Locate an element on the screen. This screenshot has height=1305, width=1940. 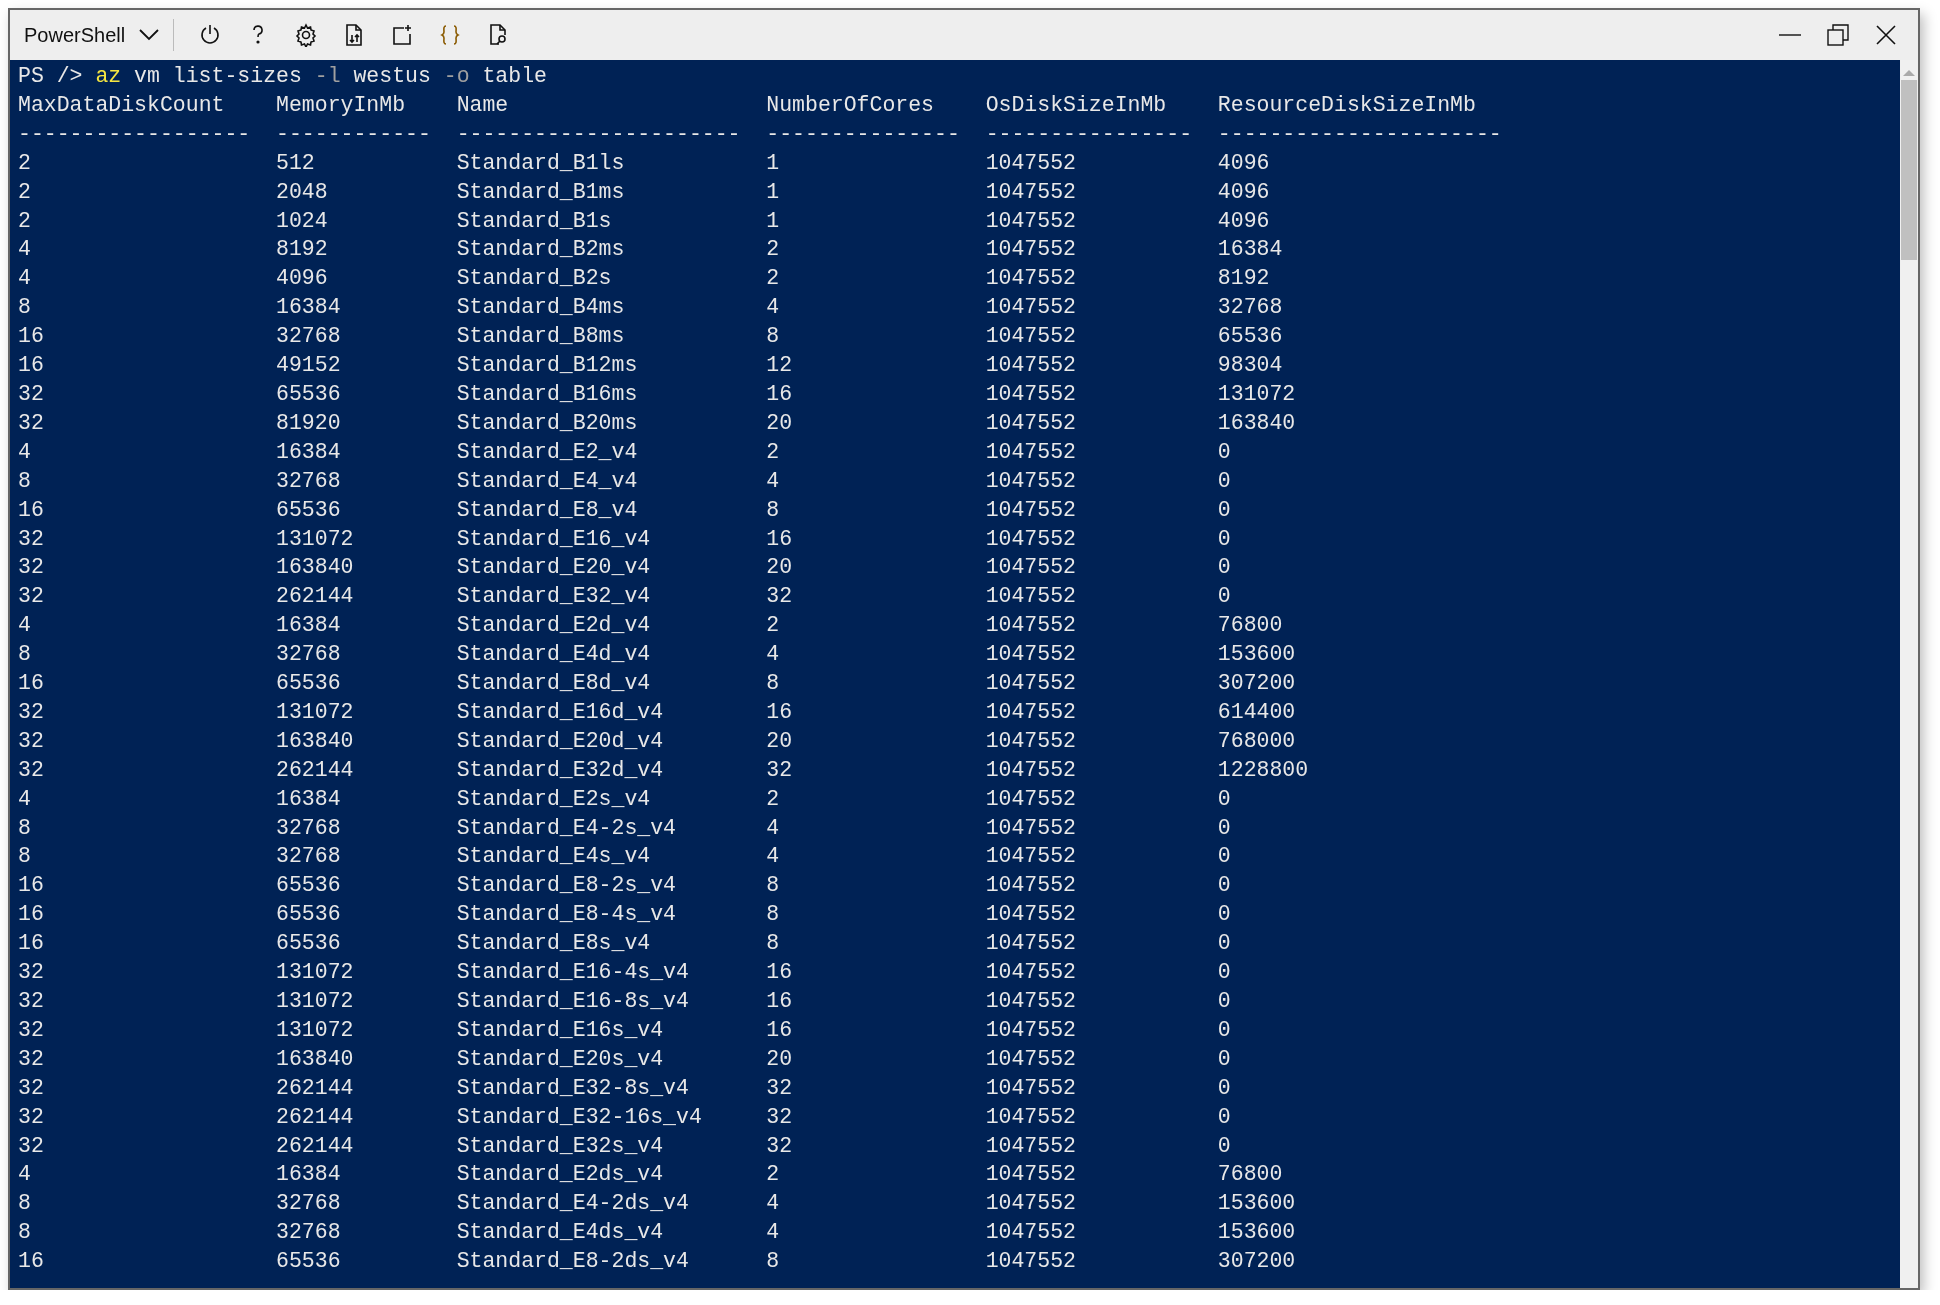
column-heading: OsDiskSizeInMb is located at coordinates (1076, 104).